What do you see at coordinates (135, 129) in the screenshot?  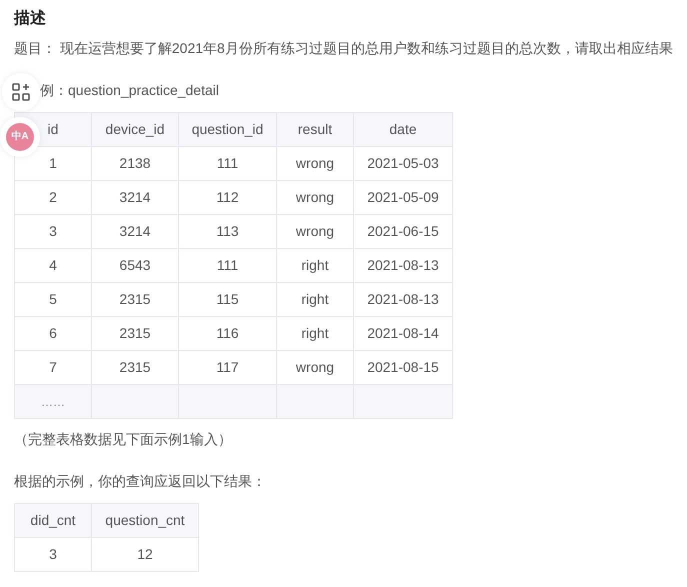 I see `column-header: device_id` at bounding box center [135, 129].